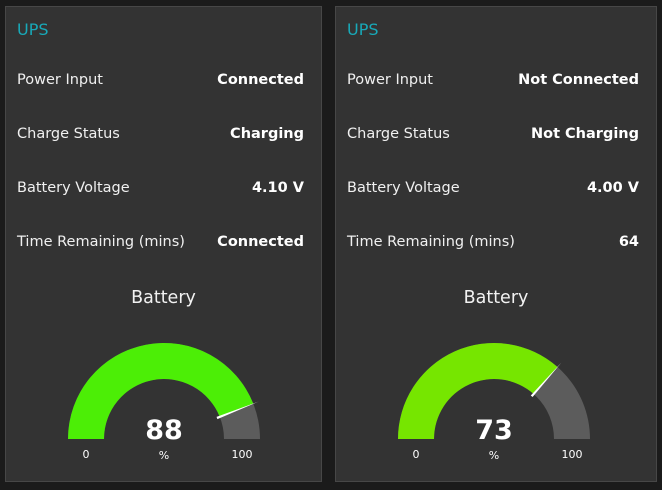  I want to click on battery-gauge: 88 % 0 100, so click(164, 402).